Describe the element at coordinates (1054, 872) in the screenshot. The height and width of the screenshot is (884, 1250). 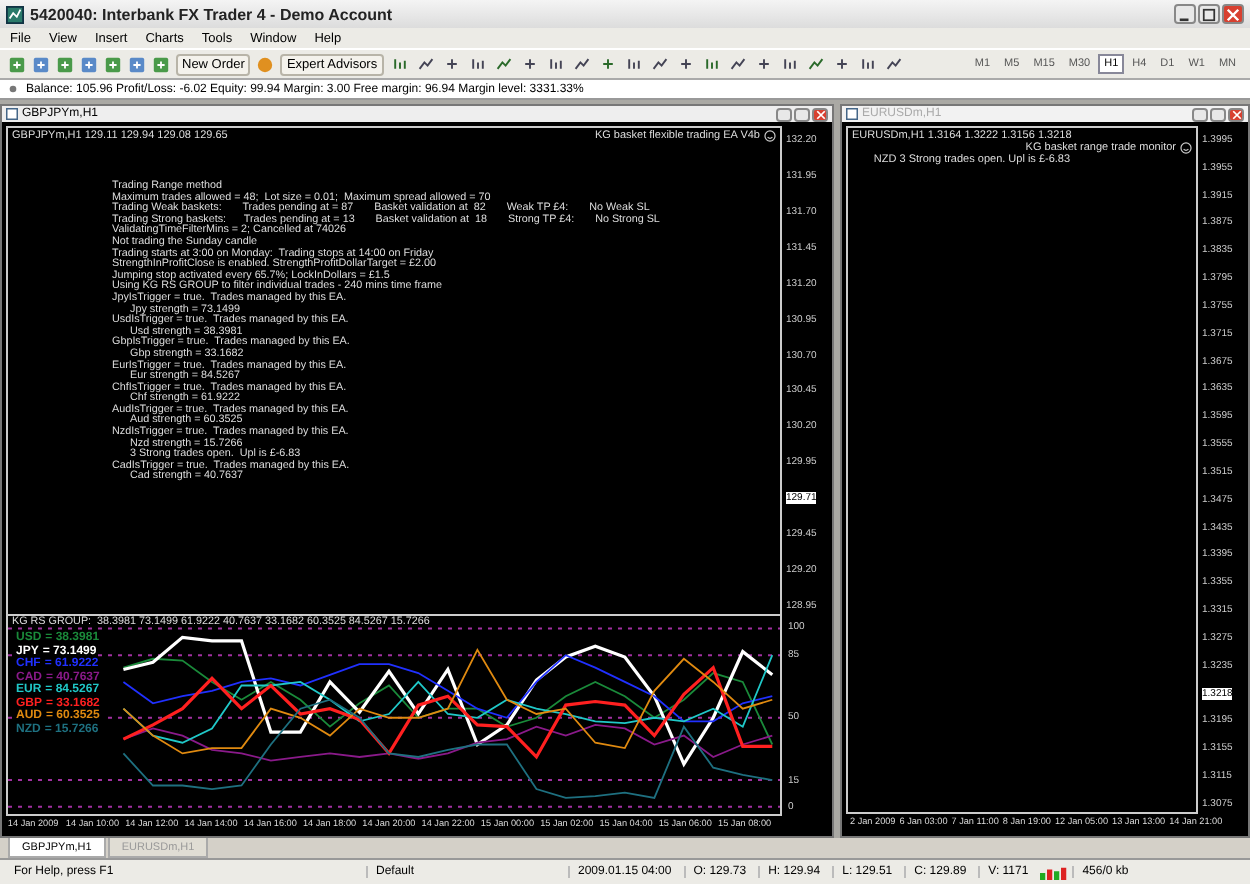
I see `connection-icon` at that location.